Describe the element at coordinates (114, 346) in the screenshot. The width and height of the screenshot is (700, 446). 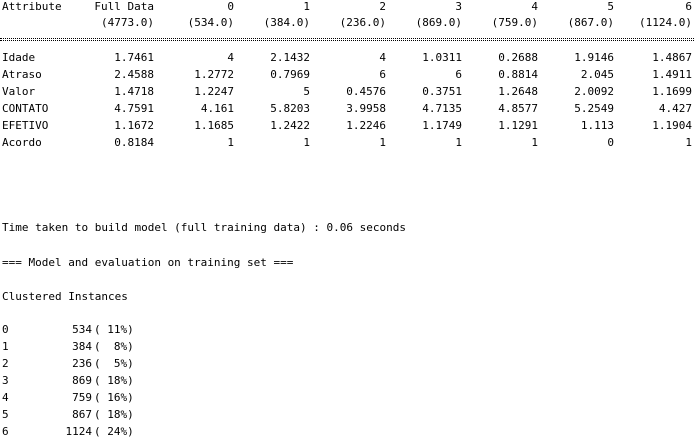
I see `instance-percent: ( 8%)` at that location.